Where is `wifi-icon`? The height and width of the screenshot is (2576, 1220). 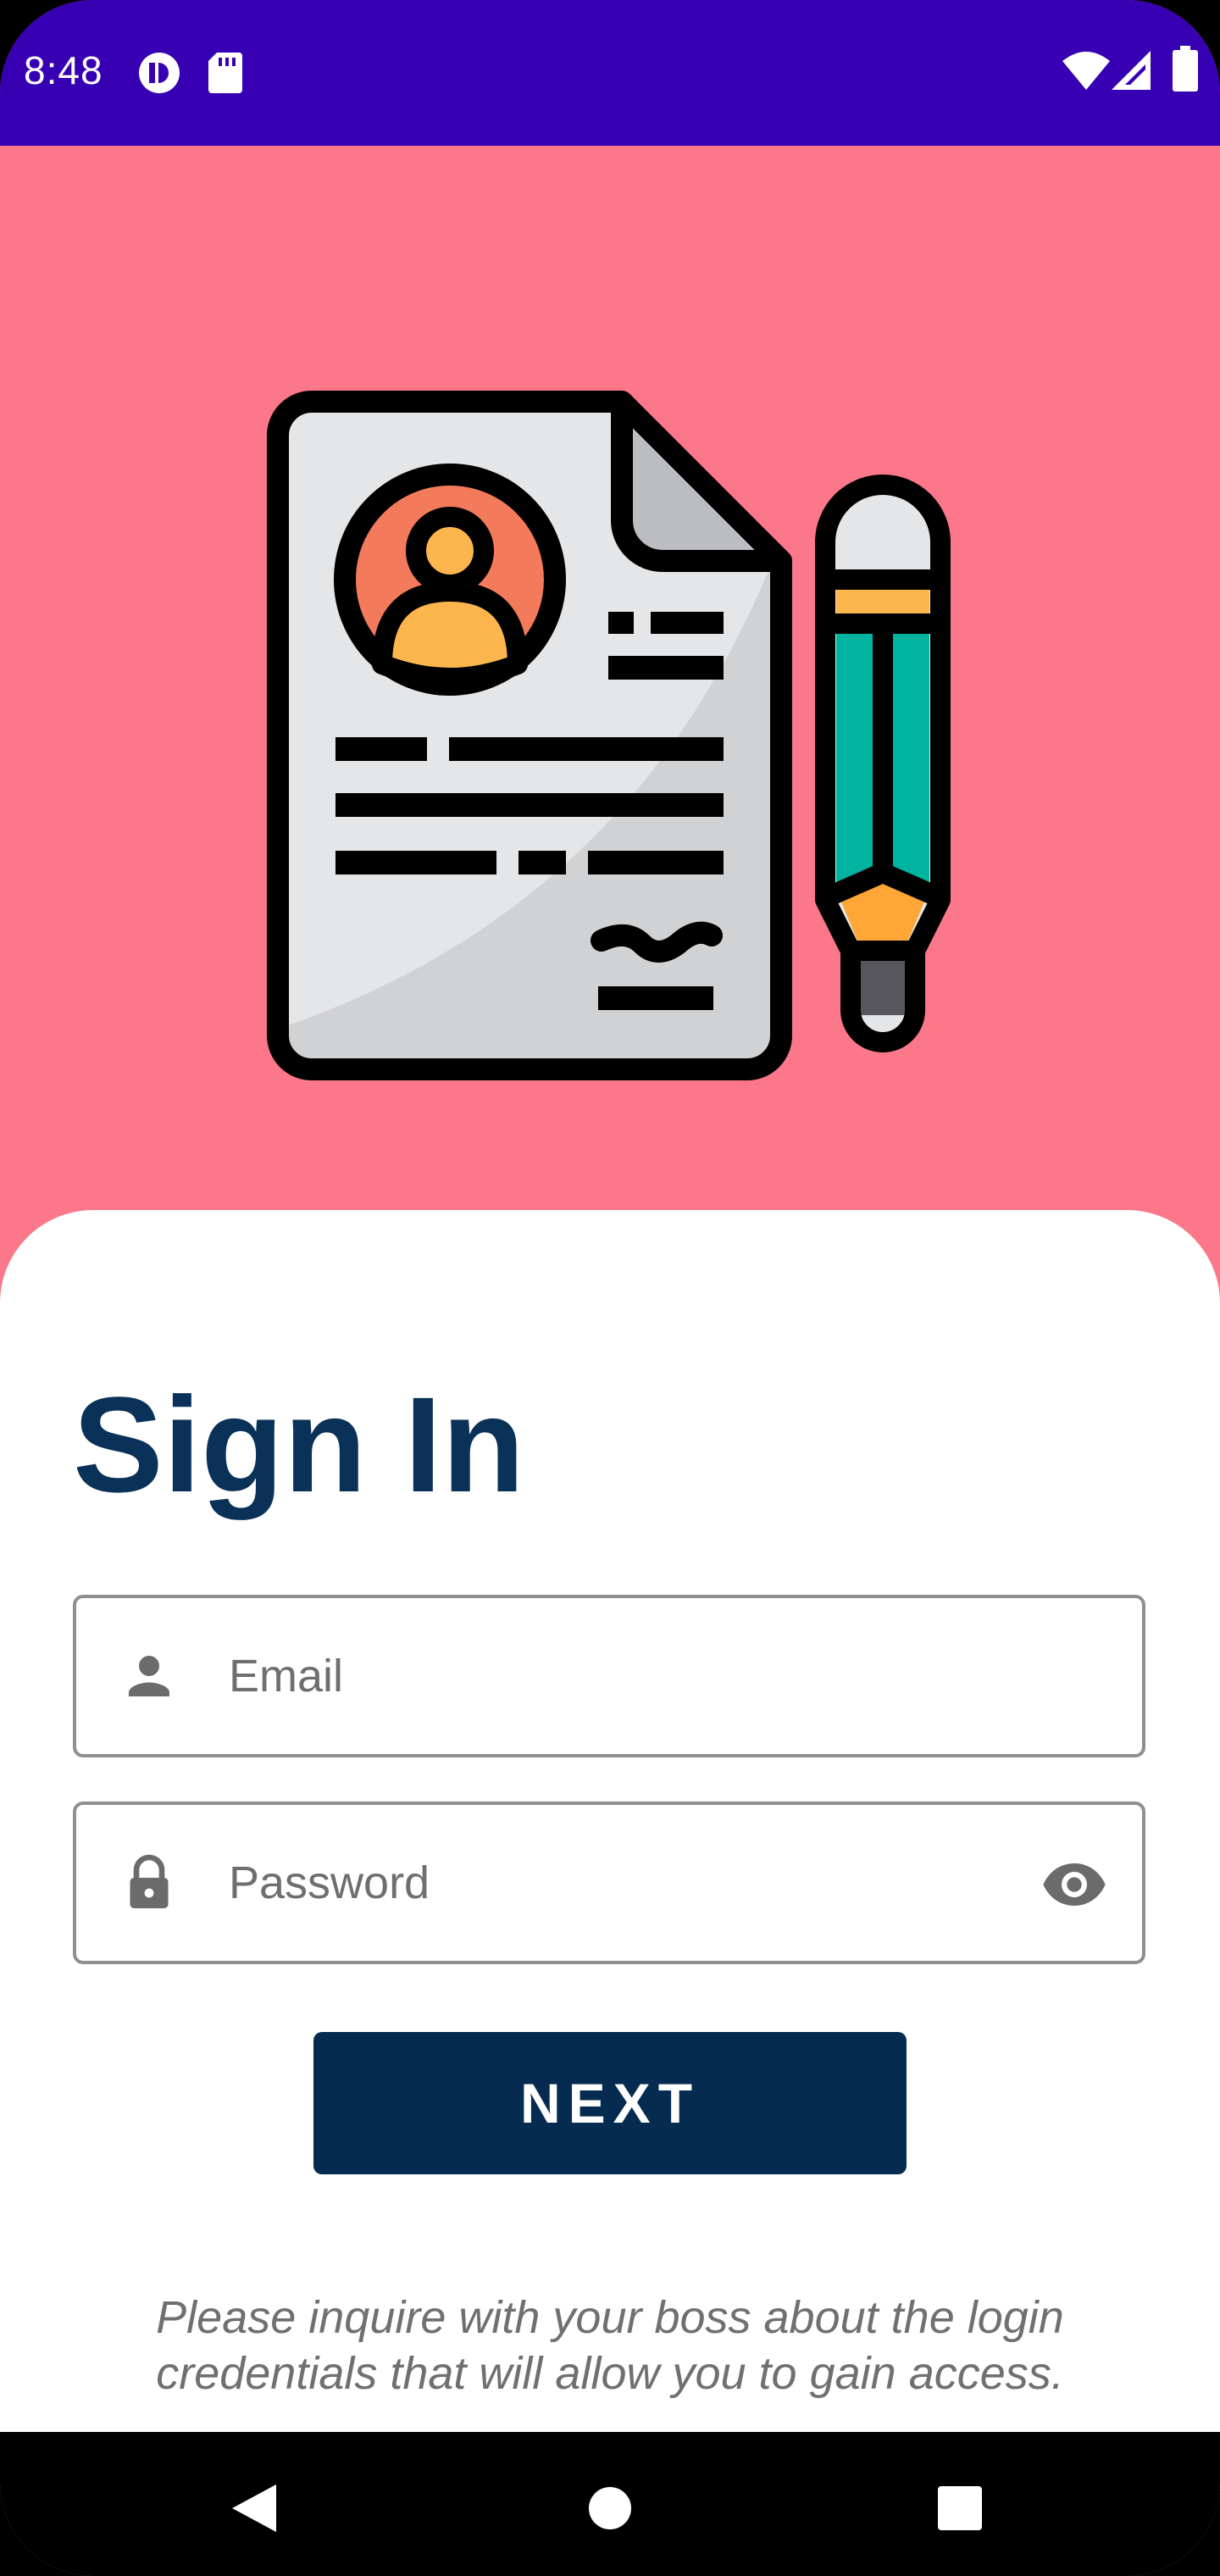 wifi-icon is located at coordinates (1086, 72).